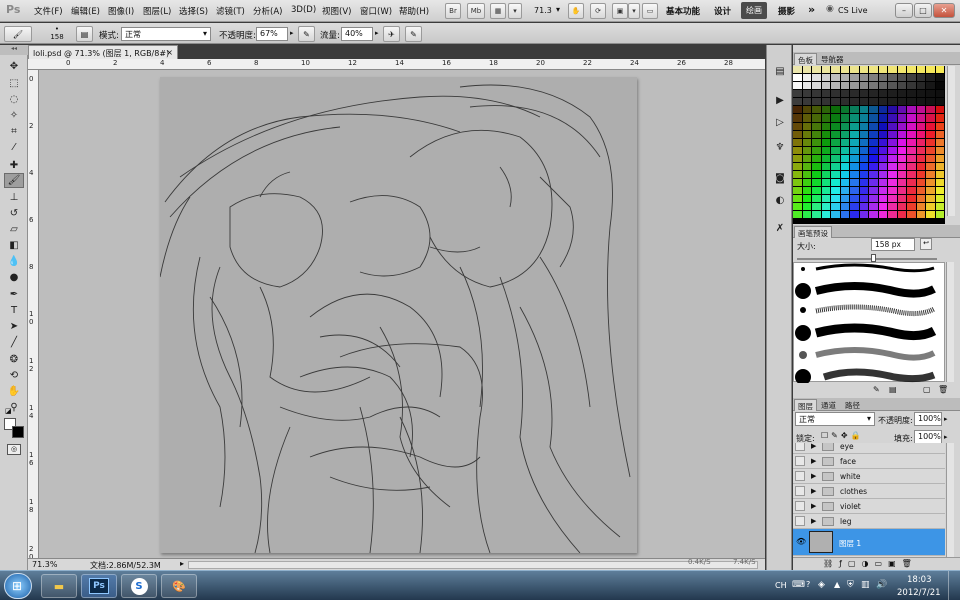 This screenshot has height=600, width=960. What do you see at coordinates (14, 277) in the screenshot?
I see `dodge-tool: ●` at bounding box center [14, 277].